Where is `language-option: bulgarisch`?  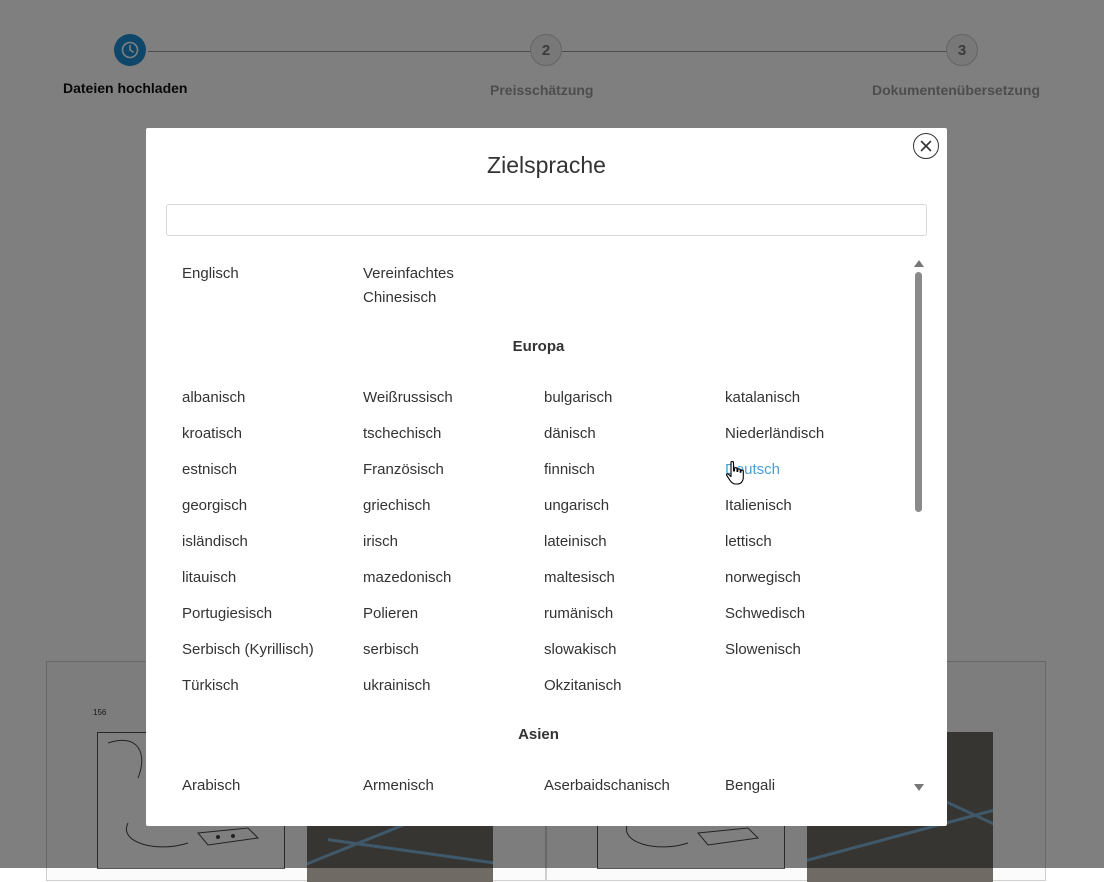 language-option: bulgarisch is located at coordinates (578, 398).